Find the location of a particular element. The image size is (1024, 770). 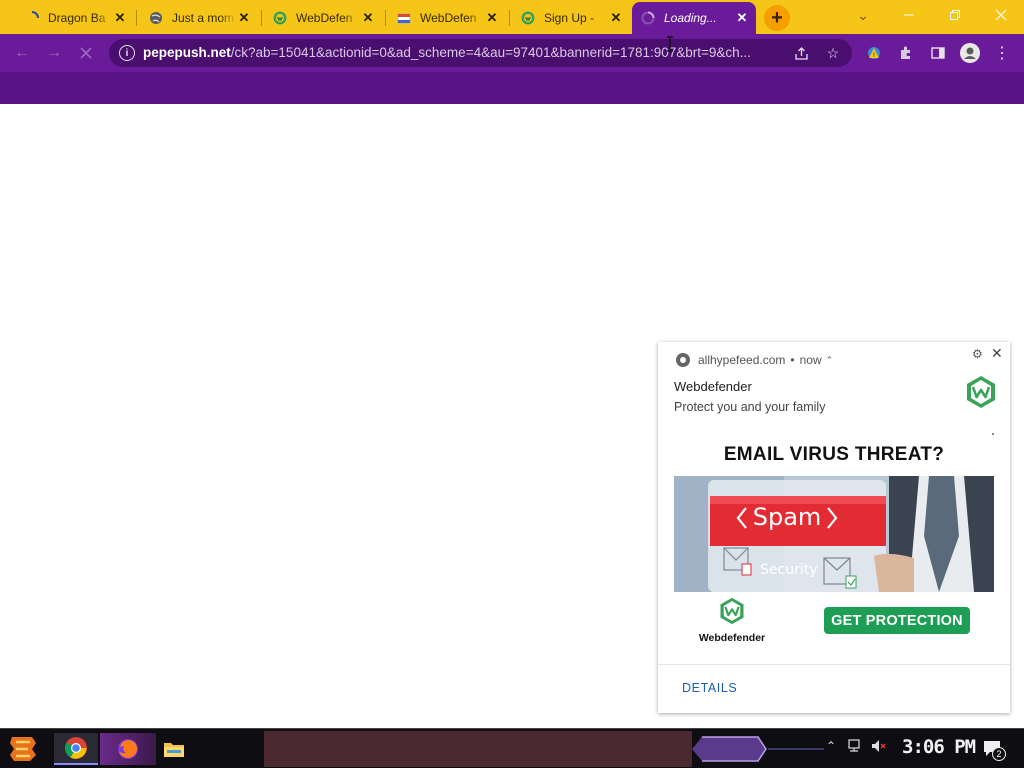

stop-icon is located at coordinates (86, 53).